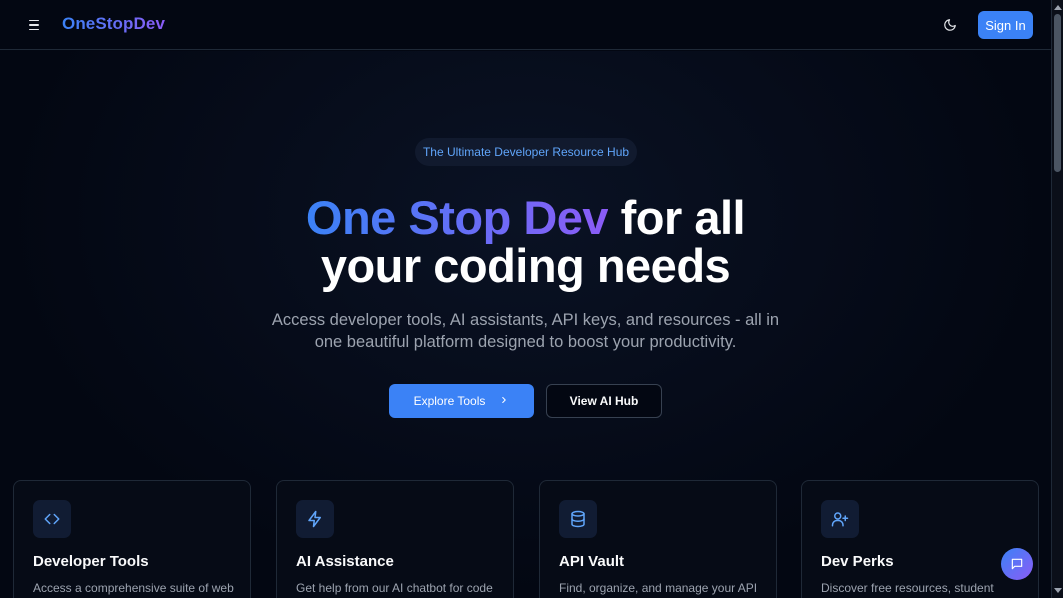  Describe the element at coordinates (133, 588) in the screenshot. I see `card-description: Access a comprehensive suite of web` at that location.